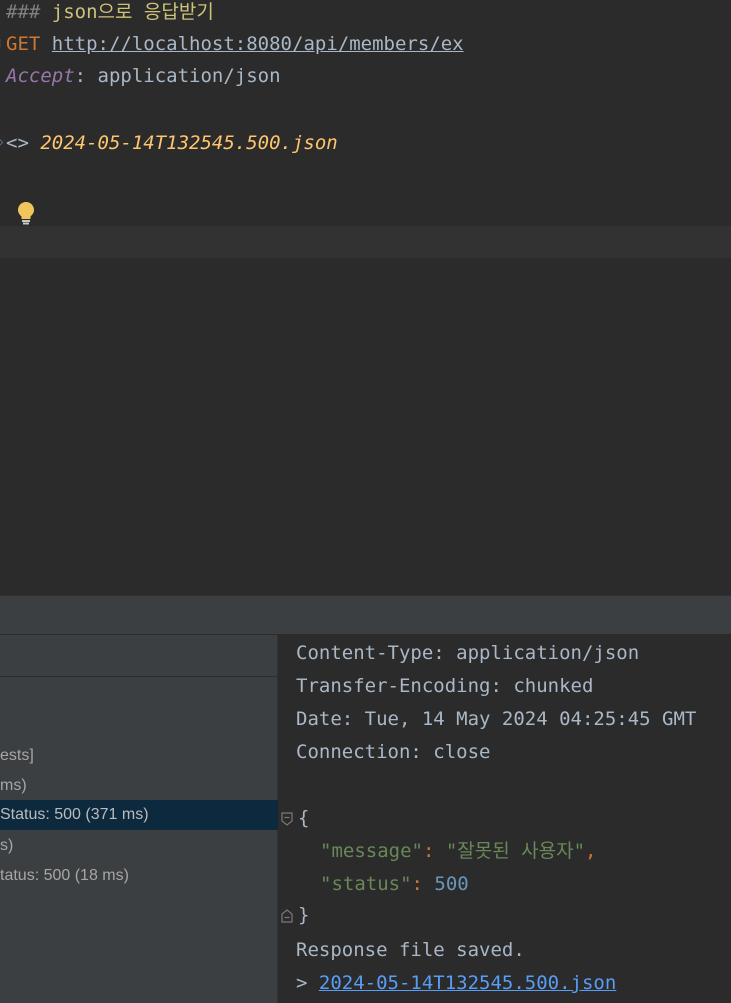 The width and height of the screenshot is (731, 1003). I want to click on json-close-brace: }, so click(304, 915).